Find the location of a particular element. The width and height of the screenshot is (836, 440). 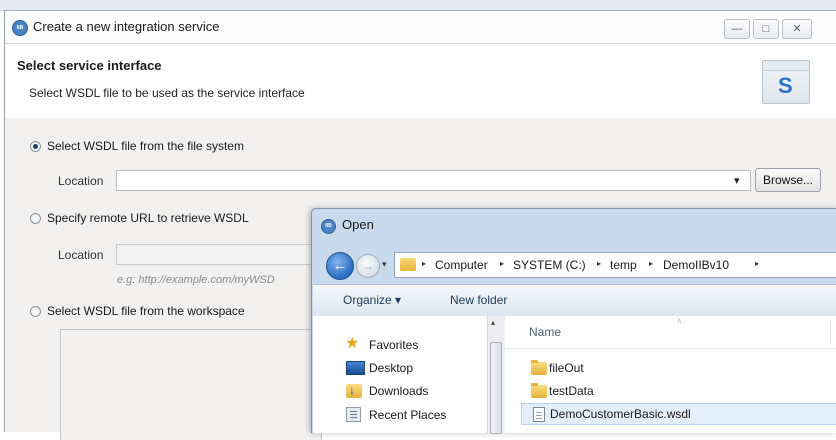

nav-scrollbar: ▴ is located at coordinates (496, 375).